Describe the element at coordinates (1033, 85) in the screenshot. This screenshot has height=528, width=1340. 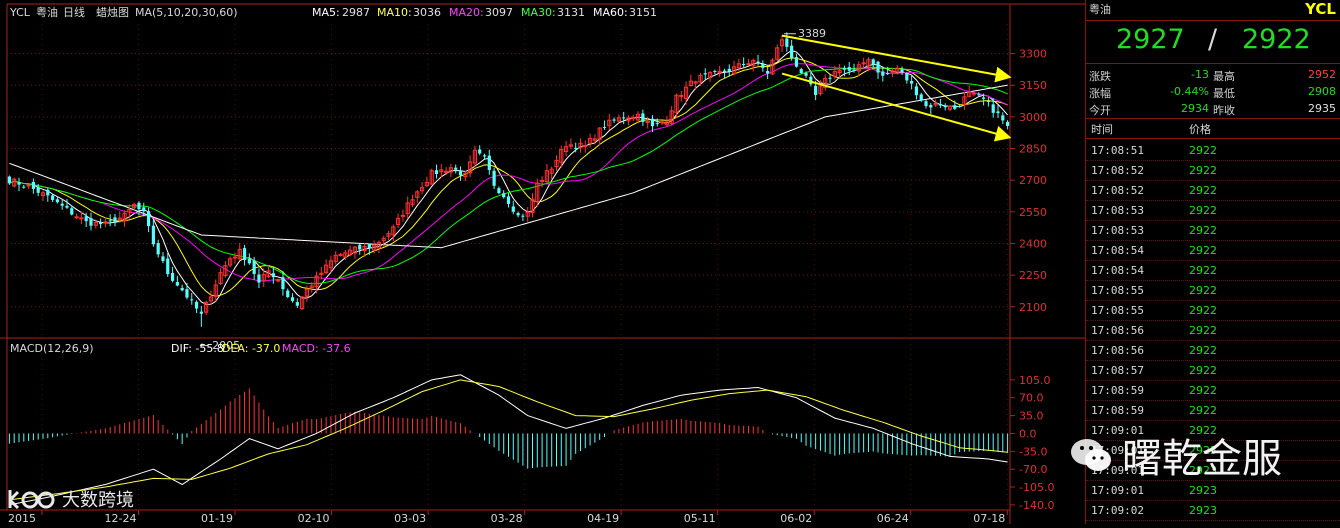
I see `price-tick-label: 3150` at that location.